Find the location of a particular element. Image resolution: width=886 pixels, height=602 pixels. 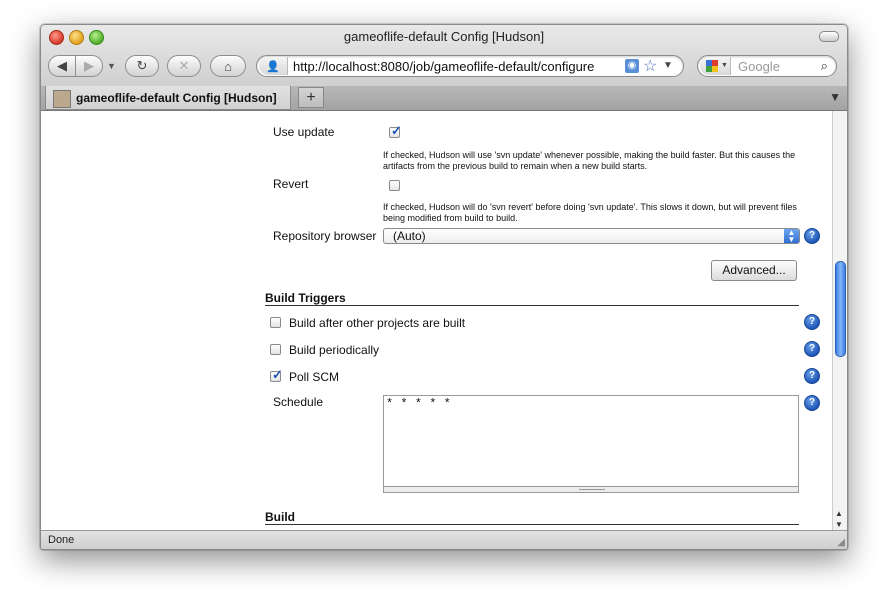

select-updown-icon: ▲ ▼ is located at coordinates (791, 236).